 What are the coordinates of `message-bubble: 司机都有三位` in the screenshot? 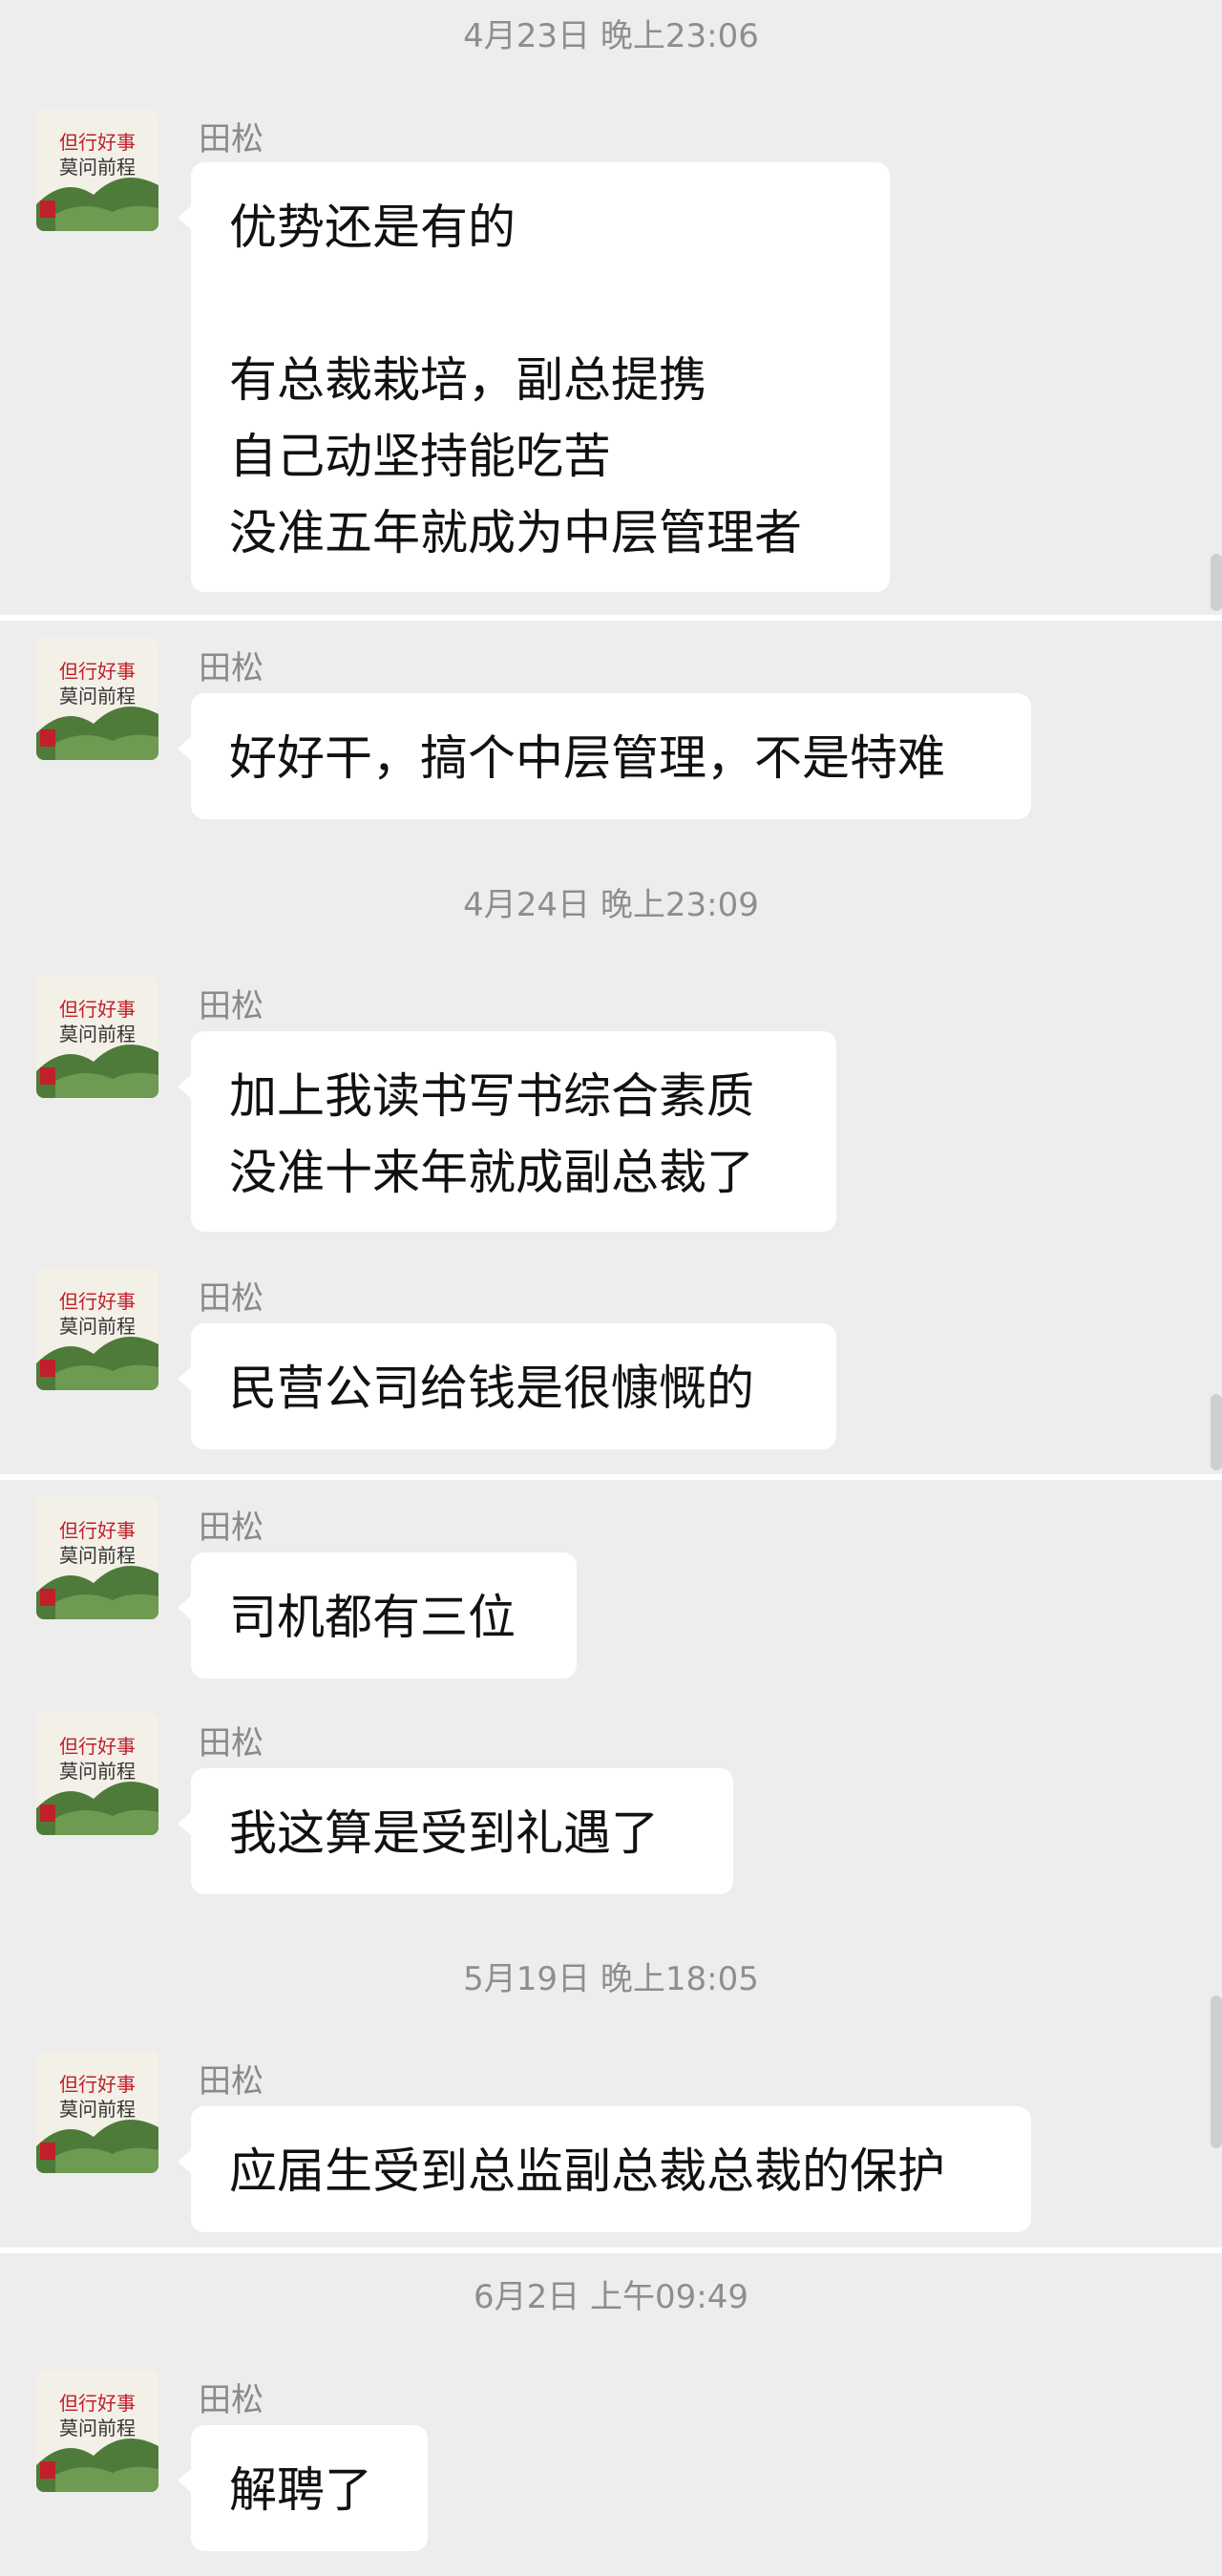 It's located at (377, 1615).